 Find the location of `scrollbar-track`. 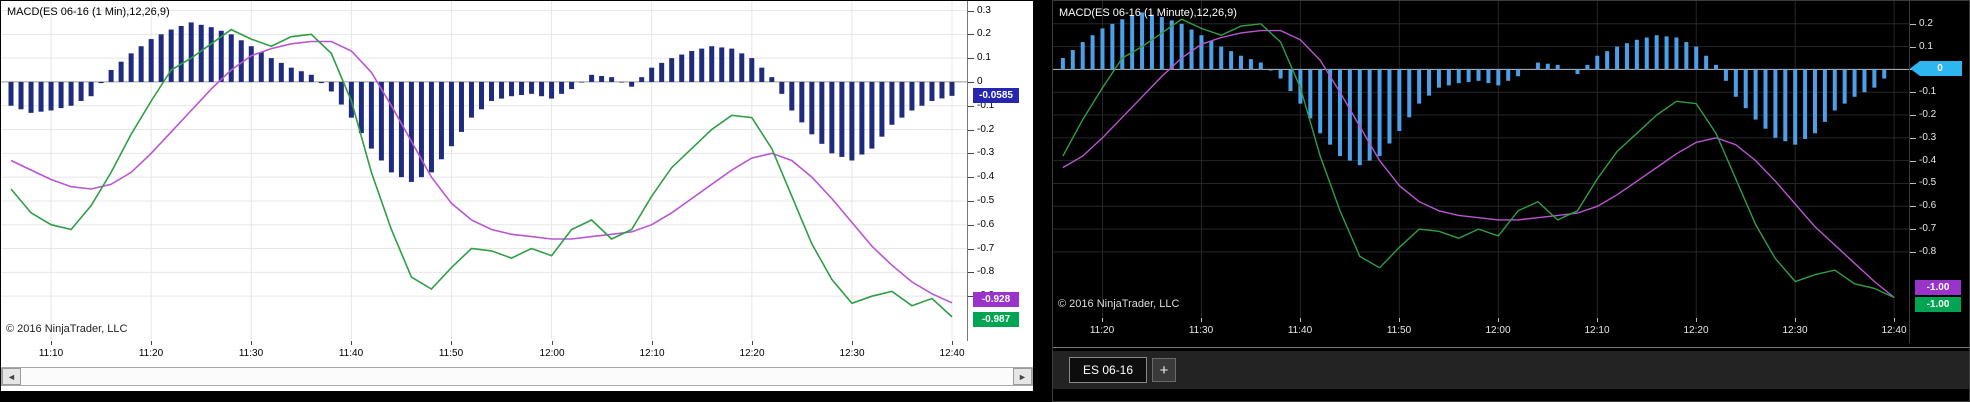

scrollbar-track is located at coordinates (517, 376).